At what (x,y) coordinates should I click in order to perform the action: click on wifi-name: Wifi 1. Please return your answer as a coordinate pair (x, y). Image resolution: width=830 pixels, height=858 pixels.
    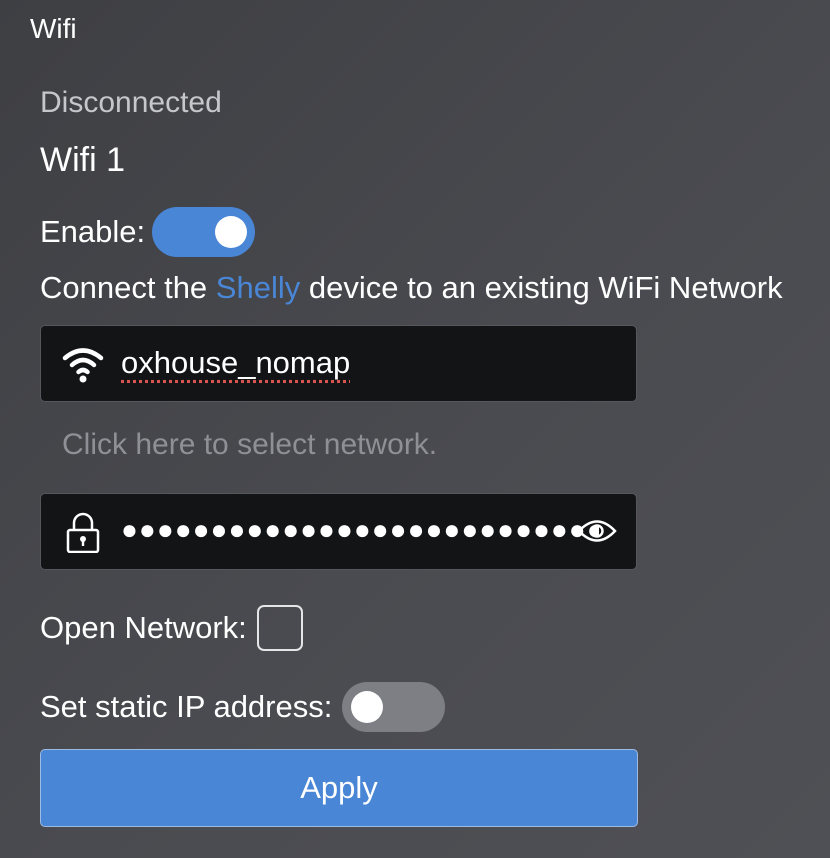
    Looking at the image, I should click on (82, 160).